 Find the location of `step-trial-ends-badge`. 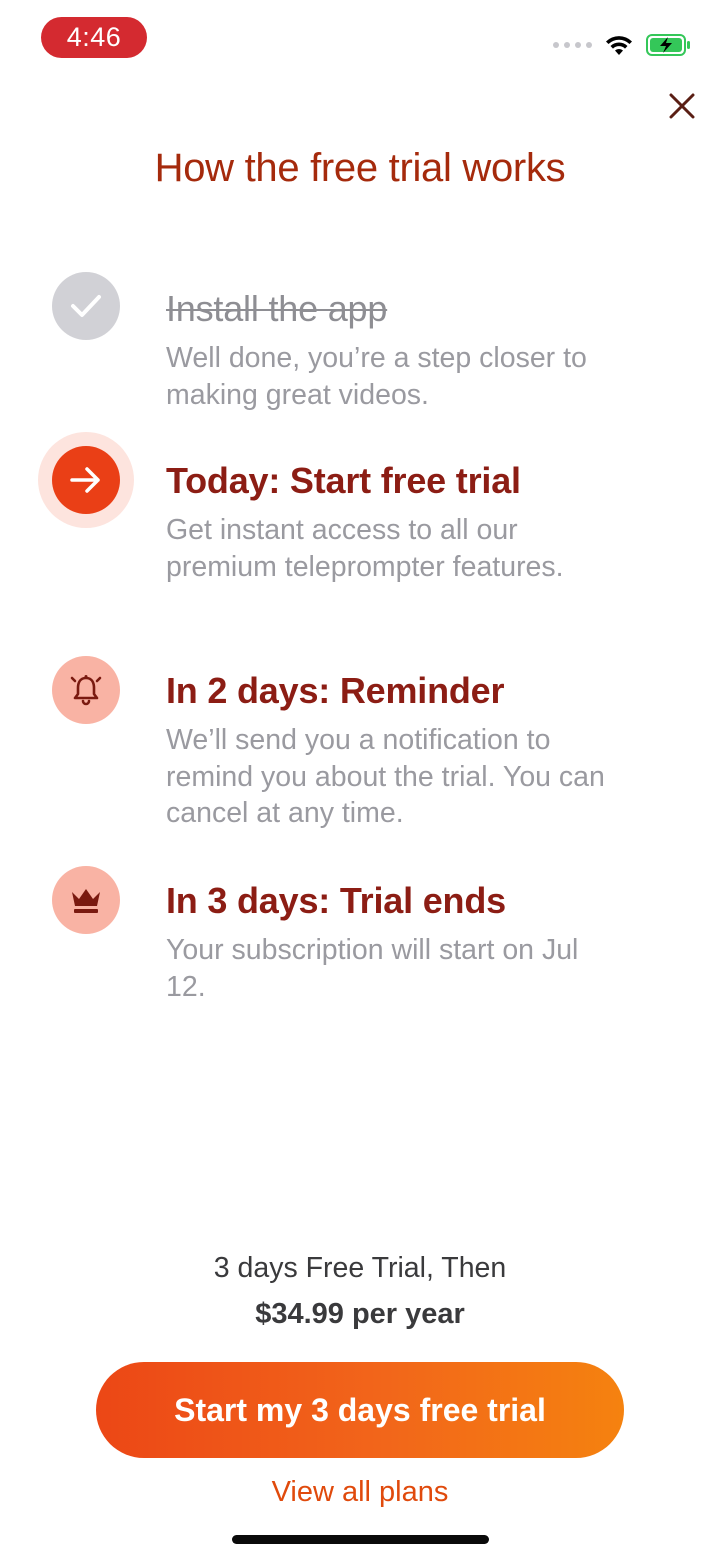

step-trial-ends-badge is located at coordinates (86, 900).